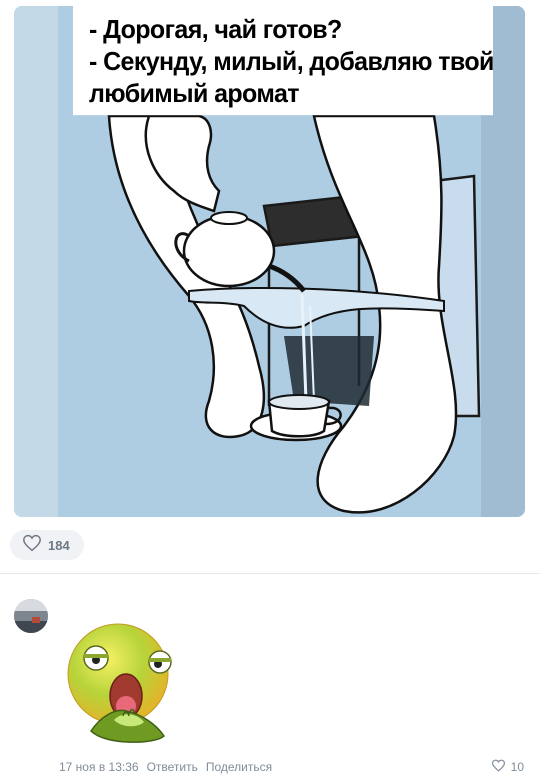  Describe the element at coordinates (31, 616) in the screenshot. I see `user-avatar` at that location.